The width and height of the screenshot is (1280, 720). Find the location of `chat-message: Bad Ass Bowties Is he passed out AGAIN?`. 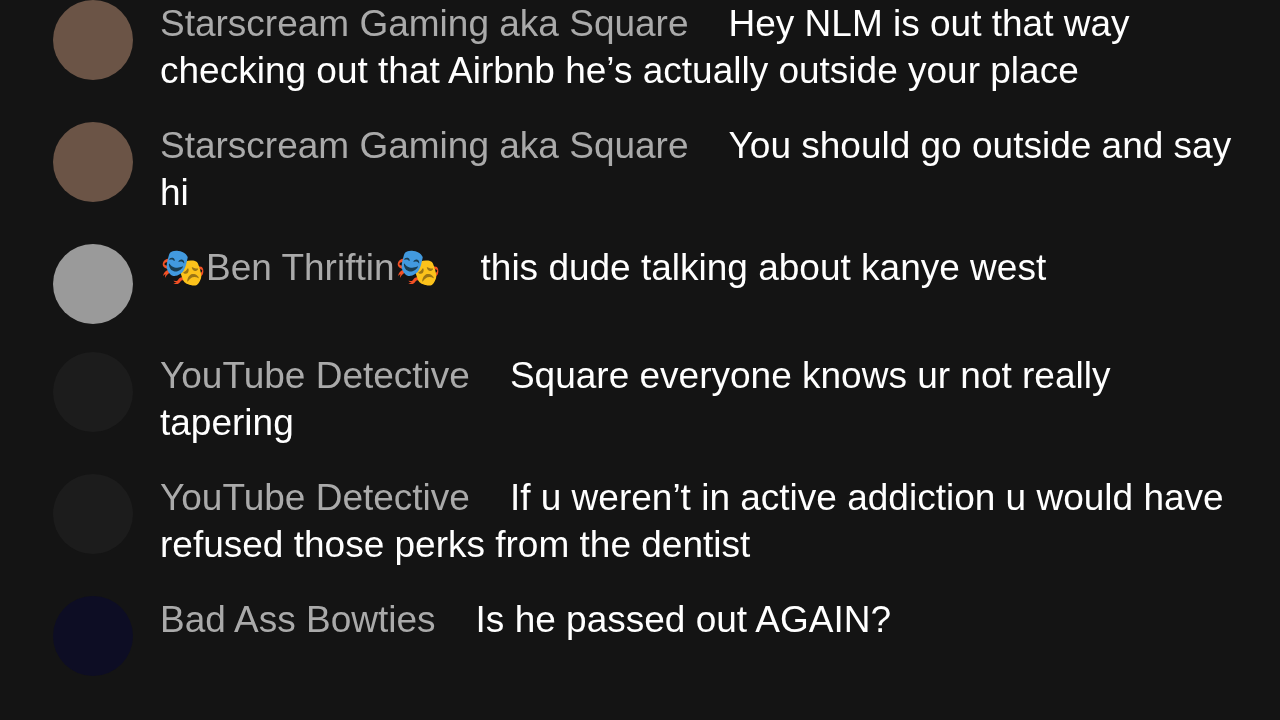

chat-message: Bad Ass Bowties Is he passed out AGAIN? is located at coordinates (526, 620).